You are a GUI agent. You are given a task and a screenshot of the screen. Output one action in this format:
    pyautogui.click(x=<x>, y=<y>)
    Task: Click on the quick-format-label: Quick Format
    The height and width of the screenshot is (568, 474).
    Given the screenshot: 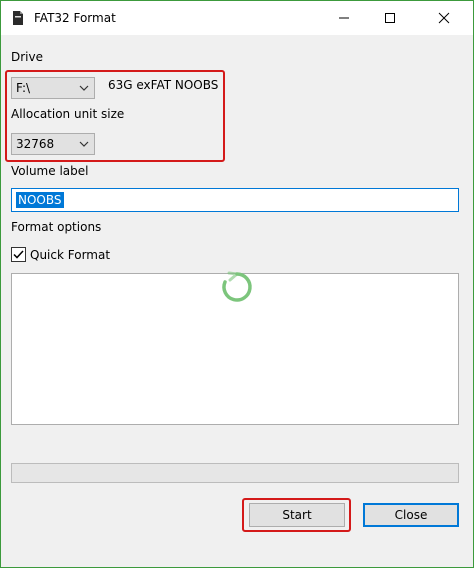 What is the action you would take?
    pyautogui.click(x=70, y=255)
    